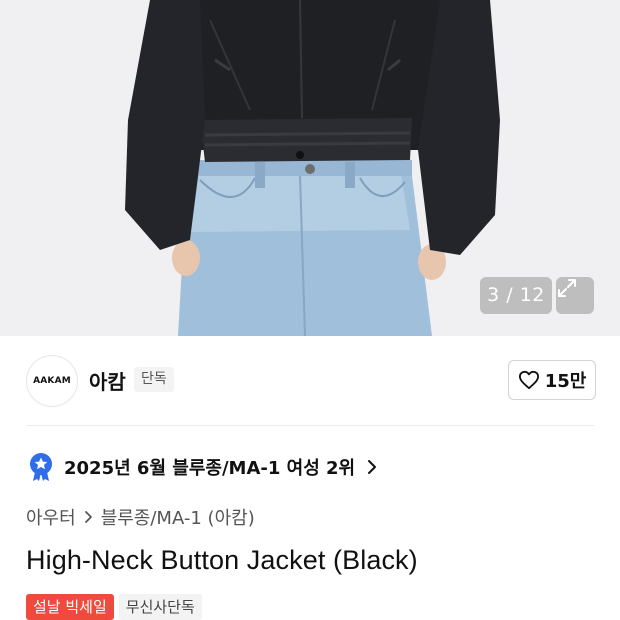 This screenshot has width=620, height=620. I want to click on image-counter: 3 / 12, so click(516, 295).